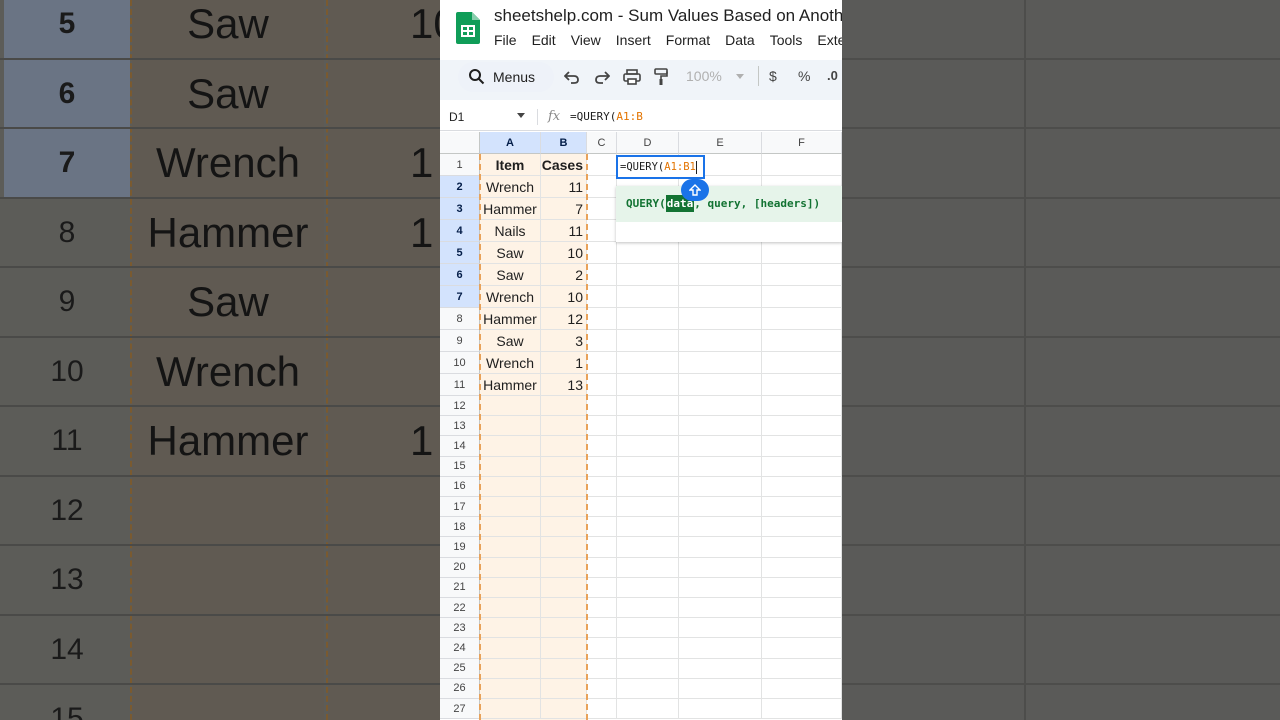  Describe the element at coordinates (460, 406) in the screenshot. I see `row-header: 12` at that location.